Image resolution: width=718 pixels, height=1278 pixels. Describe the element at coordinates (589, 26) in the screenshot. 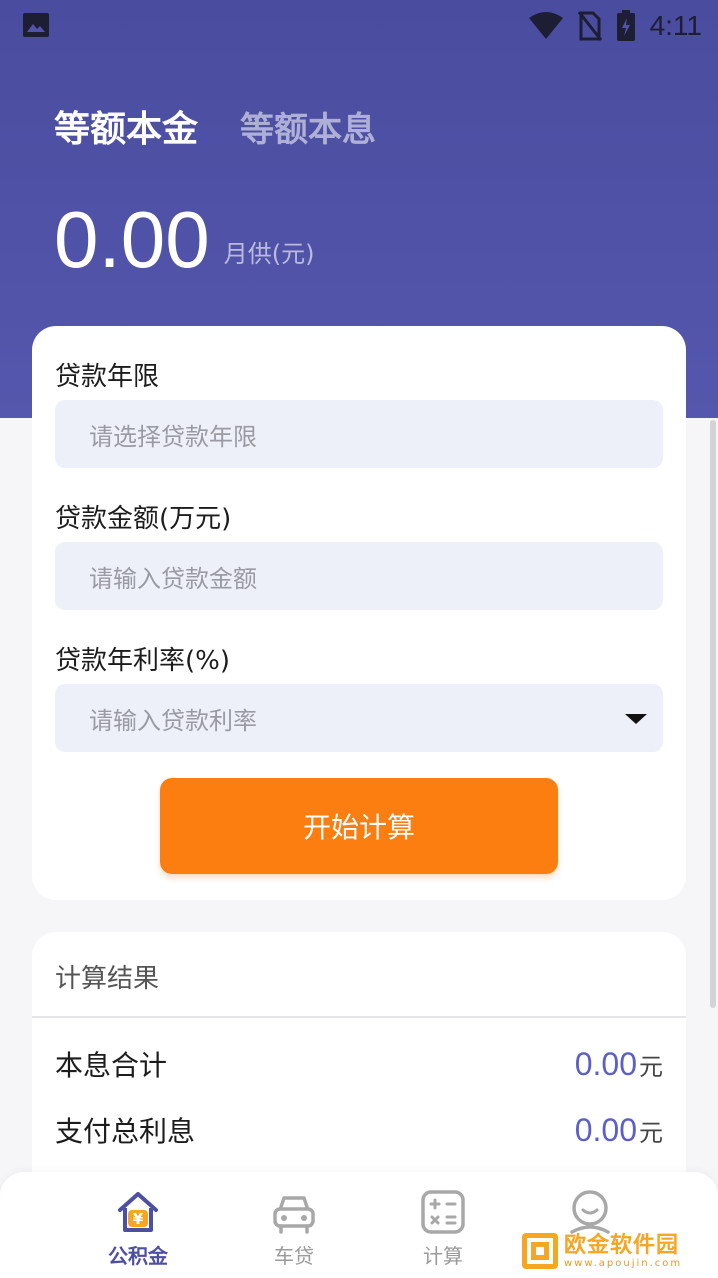

I see `no-sim-icon` at that location.